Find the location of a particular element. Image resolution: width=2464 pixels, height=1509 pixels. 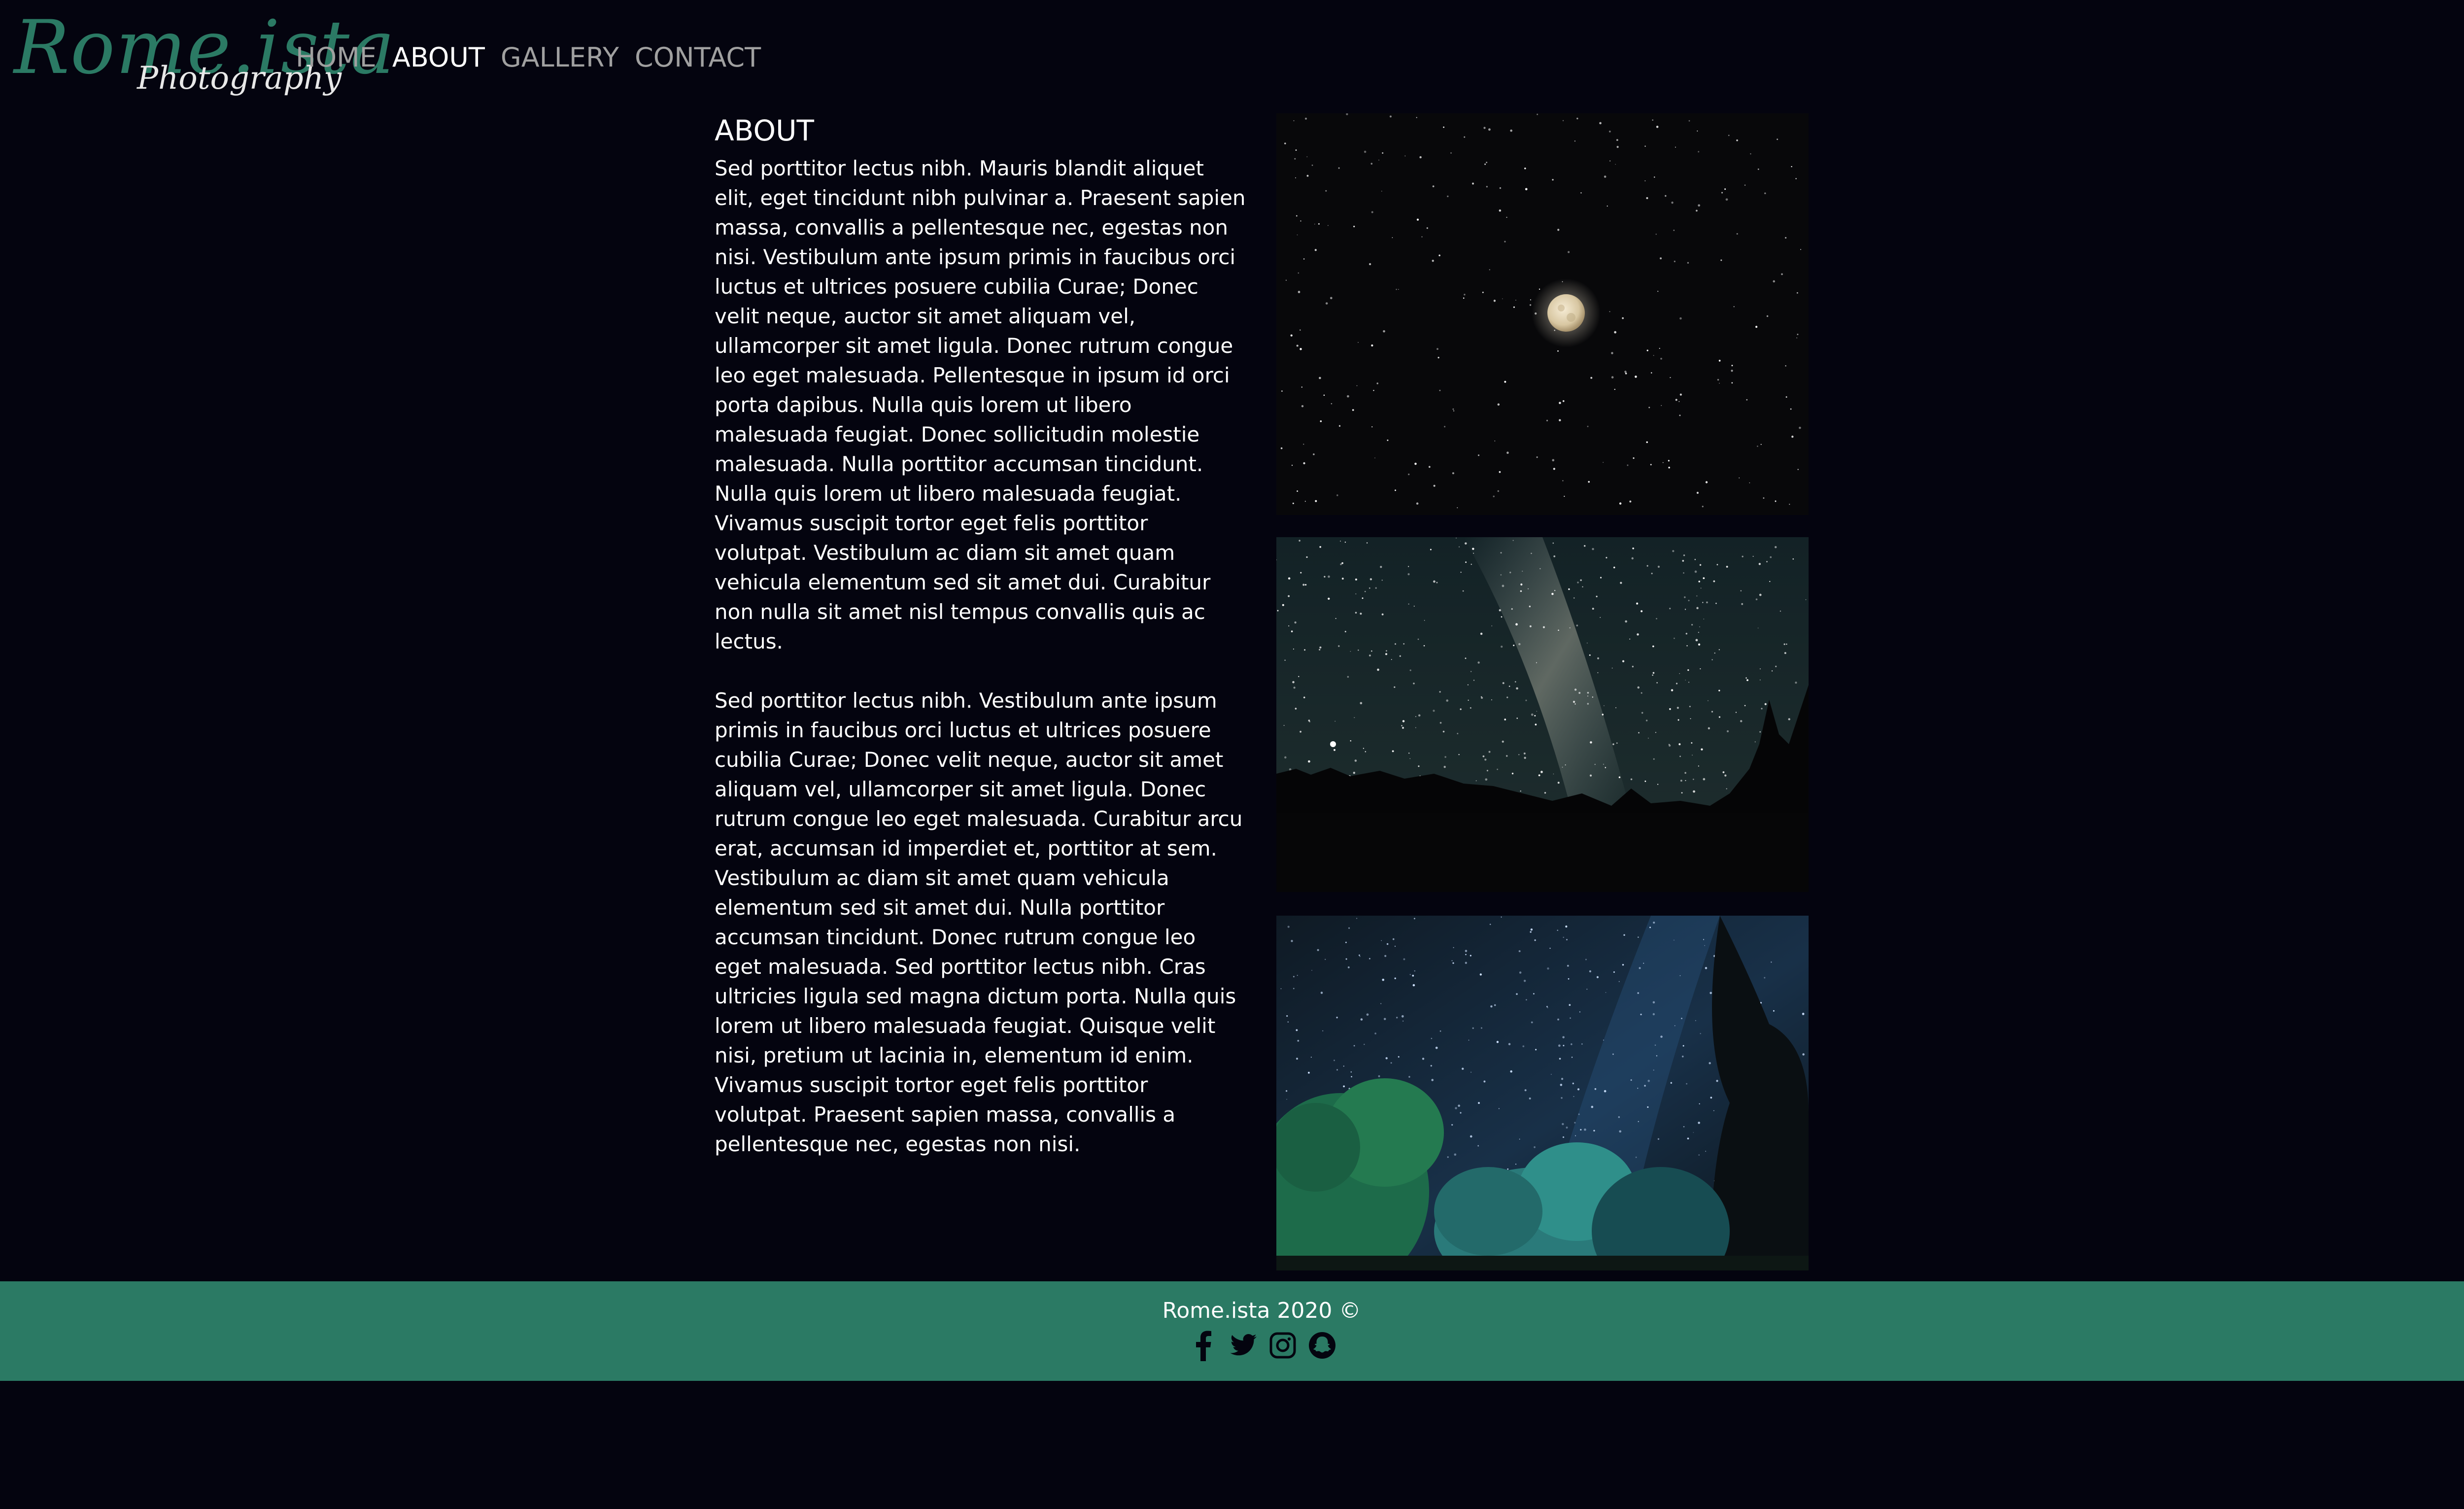

nav-contact-link: CONTACT is located at coordinates (698, 57).